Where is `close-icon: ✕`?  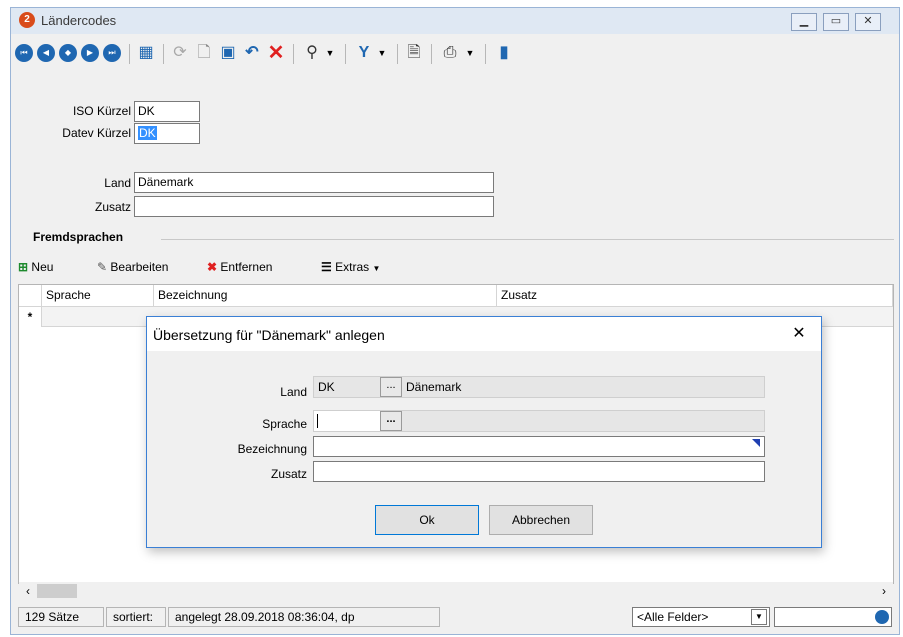 close-icon: ✕ is located at coordinates (868, 21).